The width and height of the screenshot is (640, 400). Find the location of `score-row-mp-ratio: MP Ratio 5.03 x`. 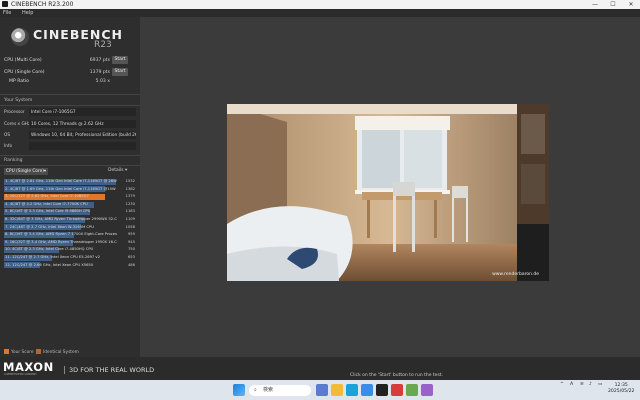

score-row-mp-ratio: MP Ratio 5.03 x is located at coordinates (66, 81).